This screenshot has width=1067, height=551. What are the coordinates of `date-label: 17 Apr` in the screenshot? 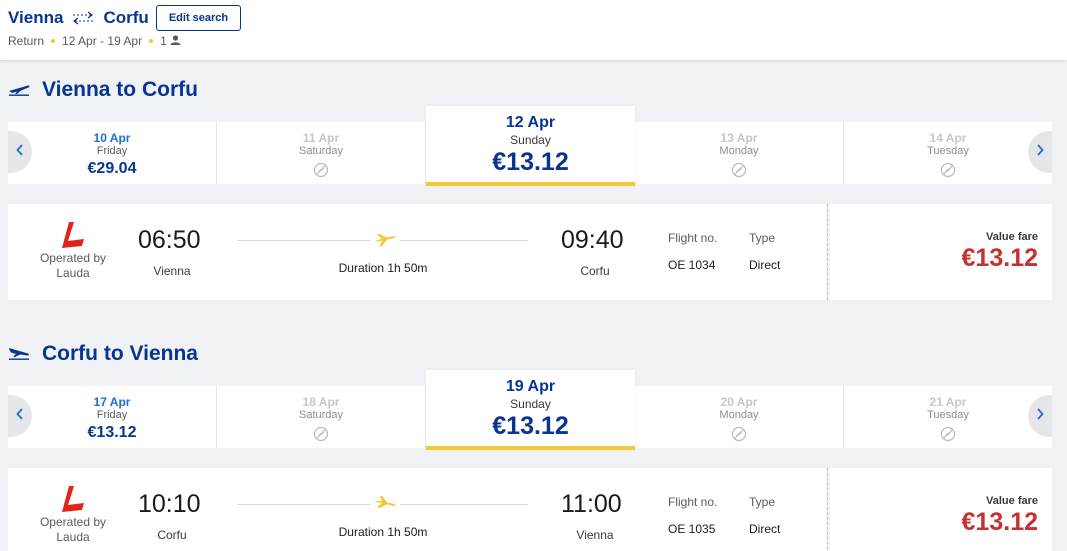 It's located at (112, 402).